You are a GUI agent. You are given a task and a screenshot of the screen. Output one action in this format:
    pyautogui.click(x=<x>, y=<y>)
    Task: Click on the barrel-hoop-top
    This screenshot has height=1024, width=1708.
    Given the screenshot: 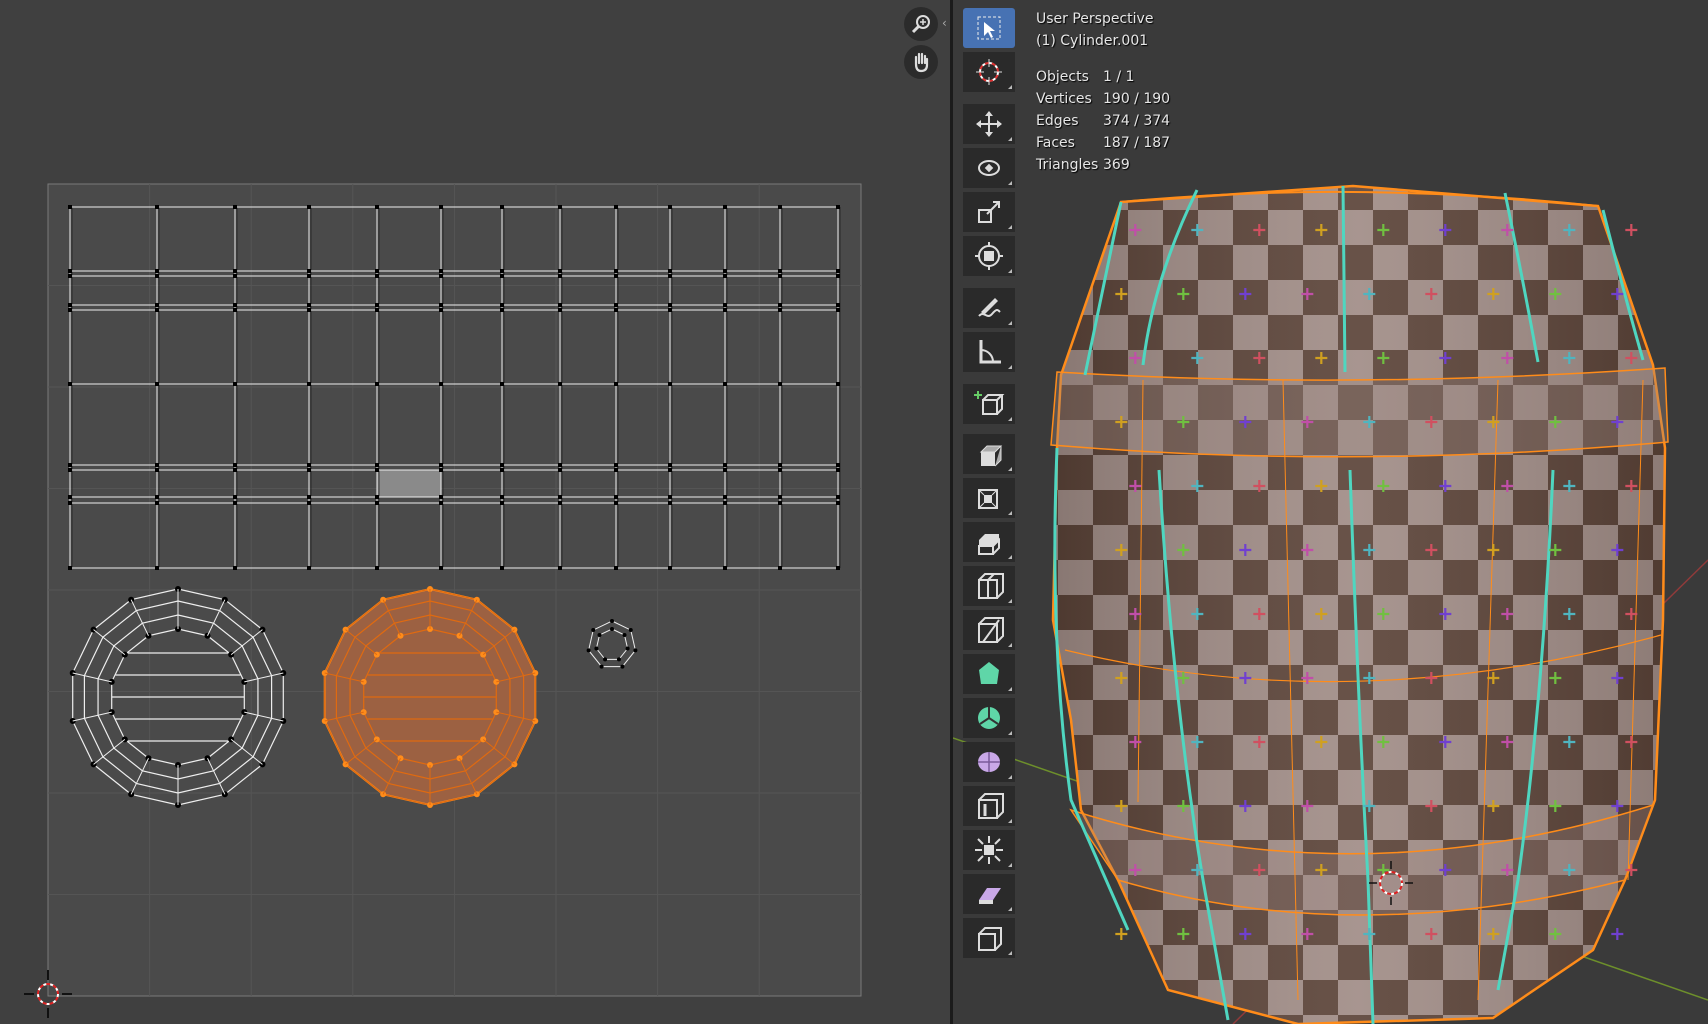 What is the action you would take?
    pyautogui.click(x=1359, y=412)
    